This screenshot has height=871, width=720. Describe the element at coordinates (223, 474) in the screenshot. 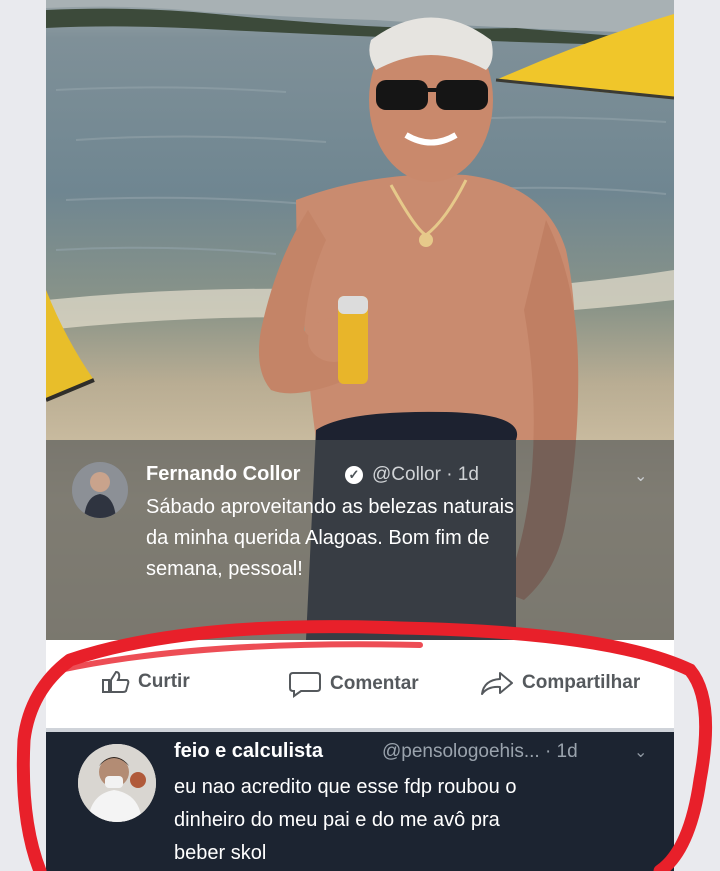

I see `tweet-author-name: Fernando Collor` at that location.